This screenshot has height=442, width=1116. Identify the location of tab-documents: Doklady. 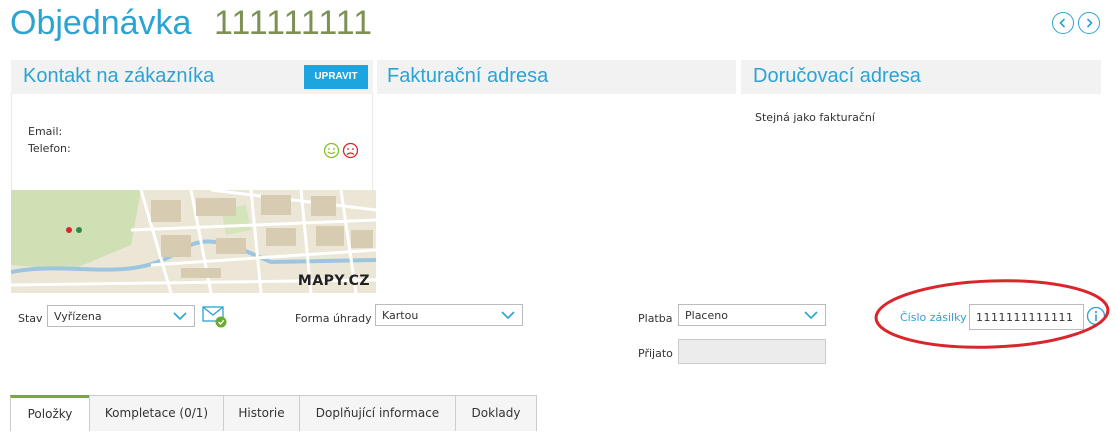
(496, 413).